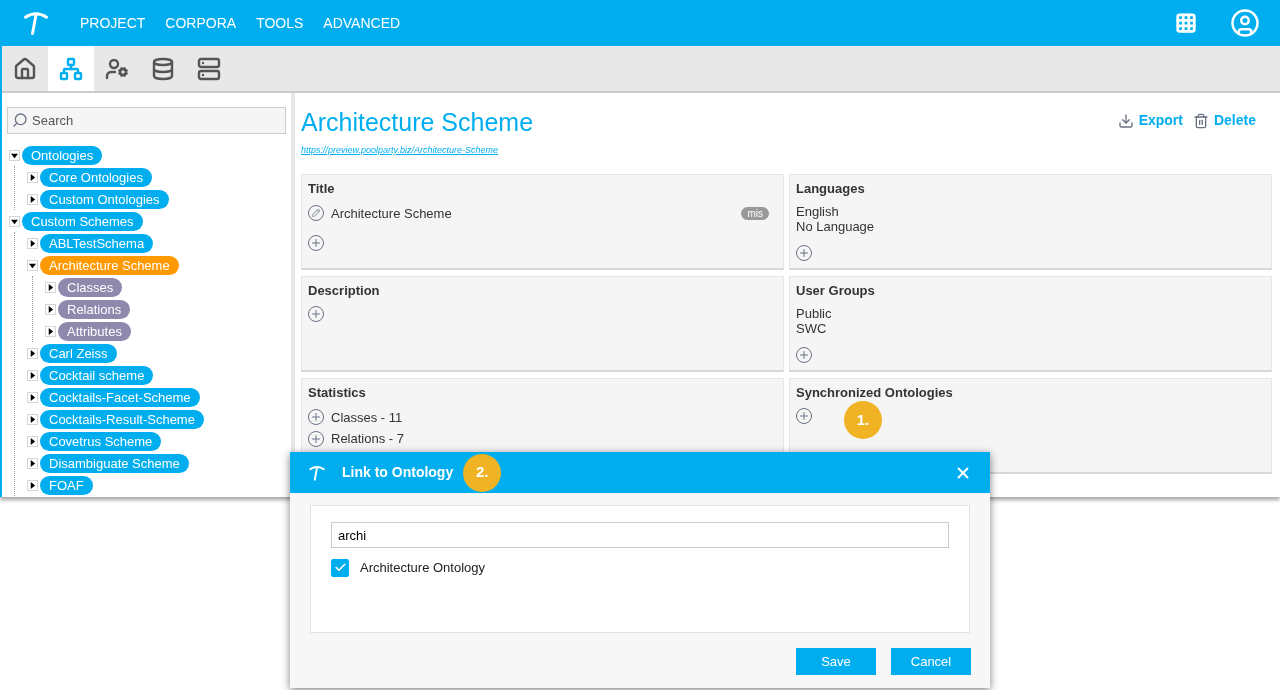 Image resolution: width=1280 pixels, height=690 pixels. I want to click on nav-link: PROJECT, so click(113, 23).